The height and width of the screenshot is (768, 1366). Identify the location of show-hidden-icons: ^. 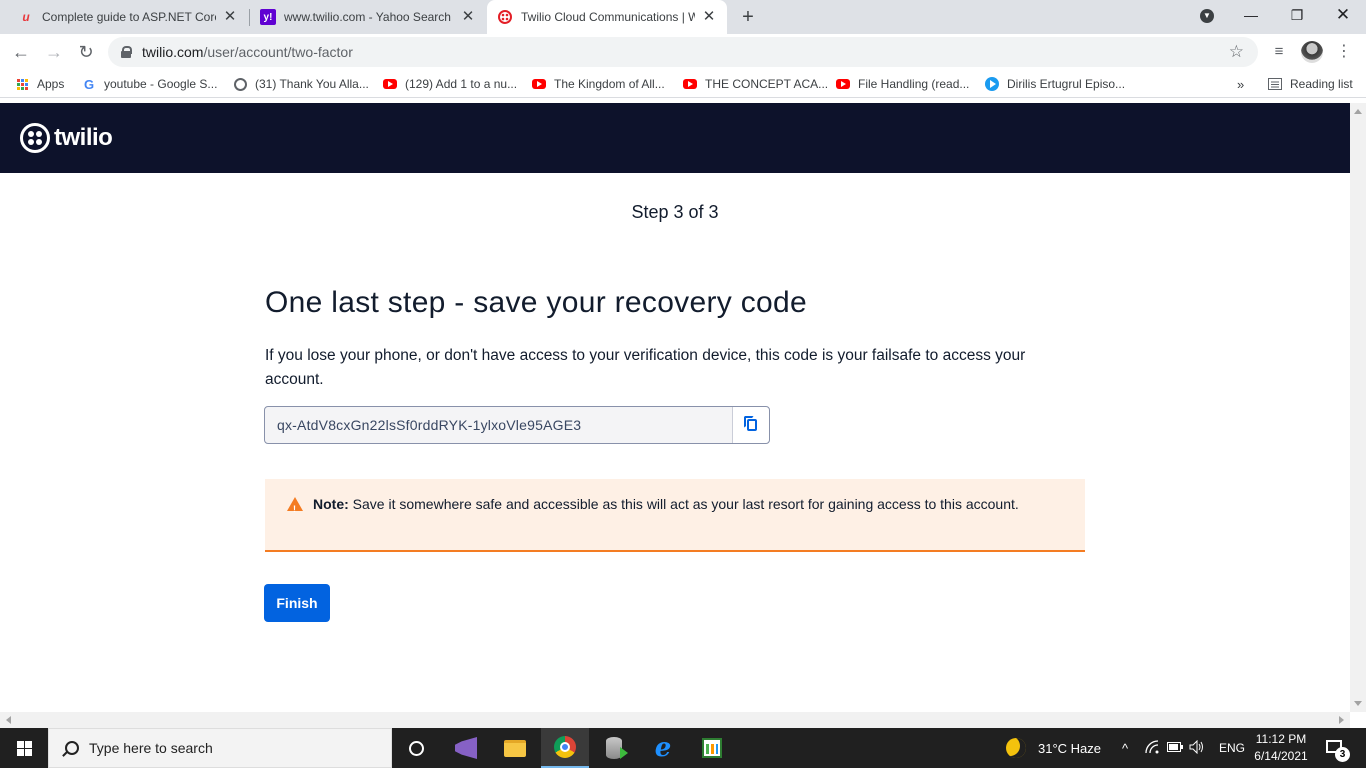
(1125, 748).